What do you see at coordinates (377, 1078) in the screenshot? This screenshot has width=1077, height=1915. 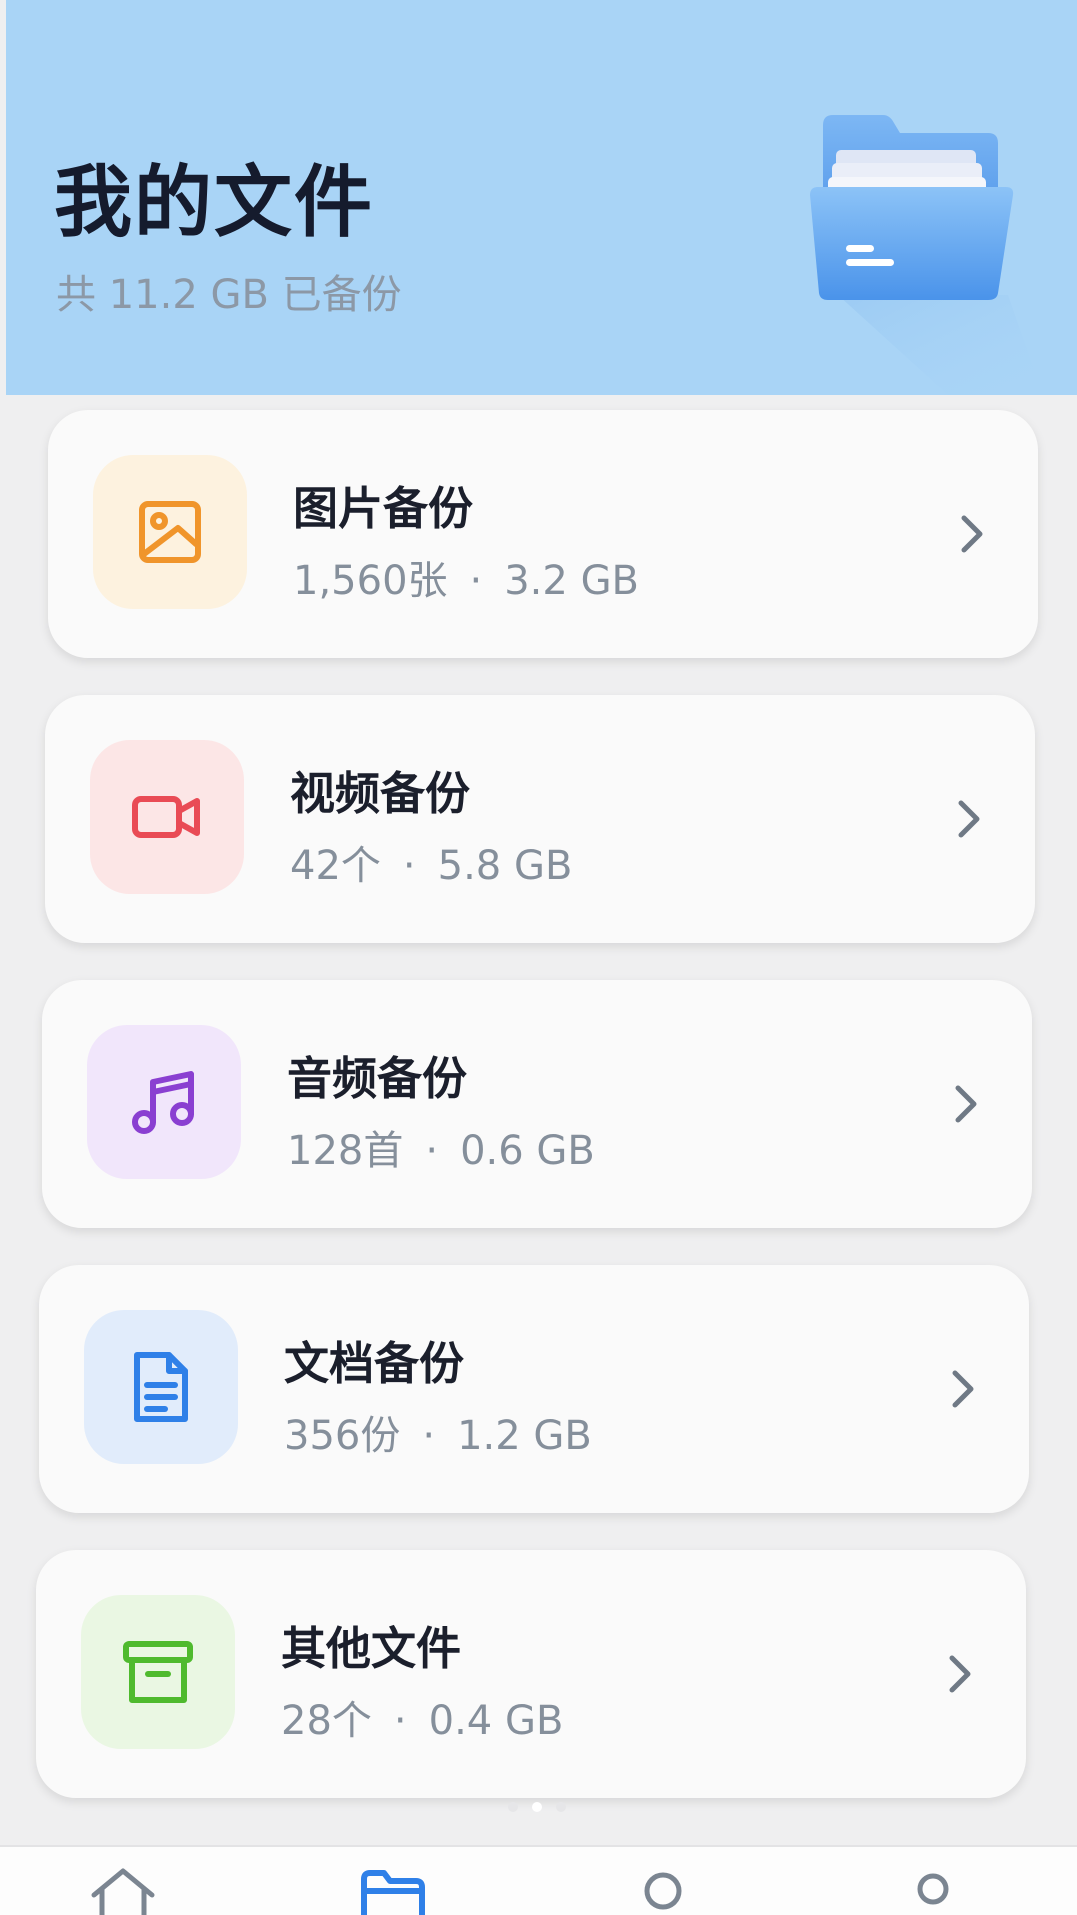 I see `category-name: 音频备份` at bounding box center [377, 1078].